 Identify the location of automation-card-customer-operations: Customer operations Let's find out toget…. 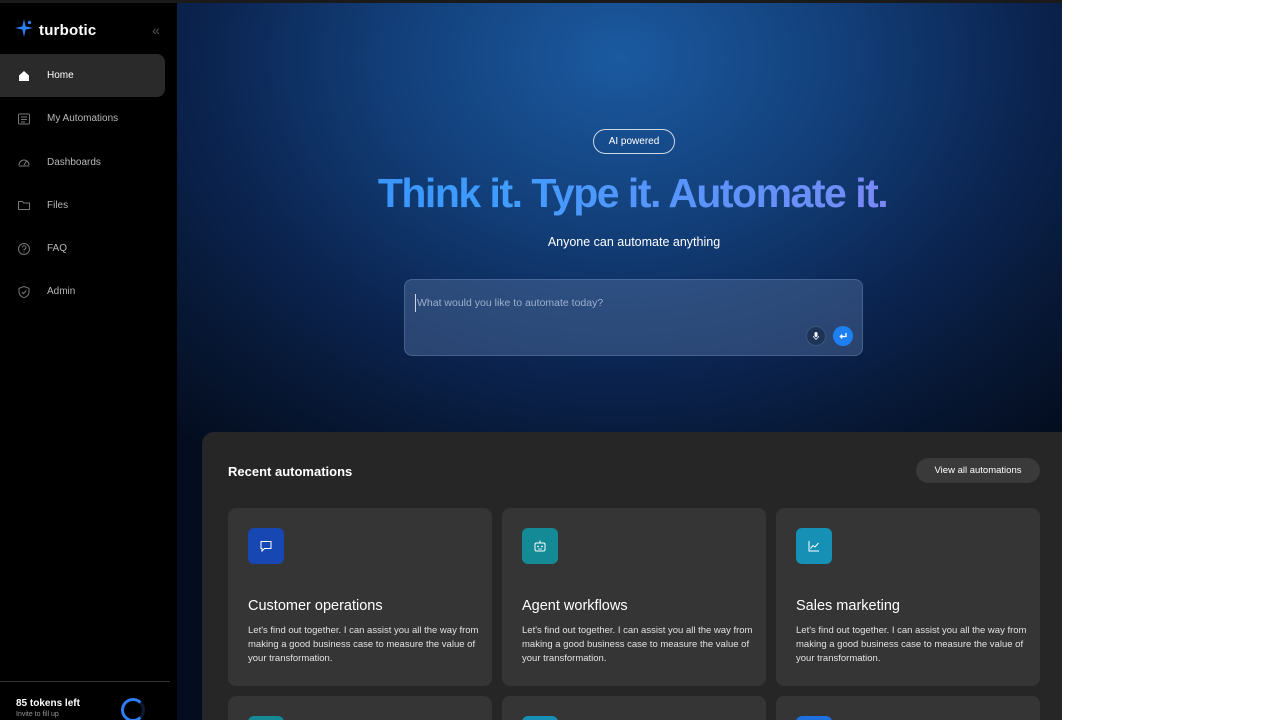
(360, 597).